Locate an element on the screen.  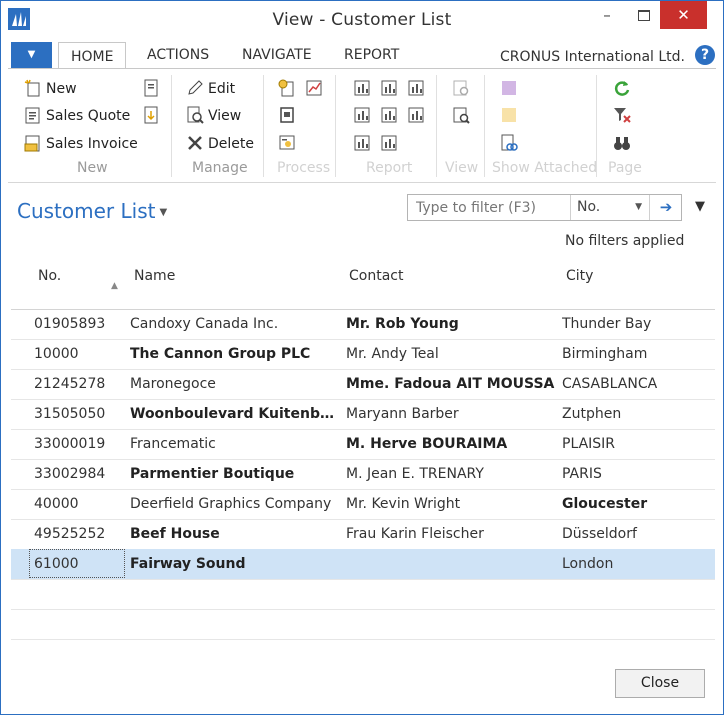
tab-navigate: NAVIGATE is located at coordinates (277, 55).